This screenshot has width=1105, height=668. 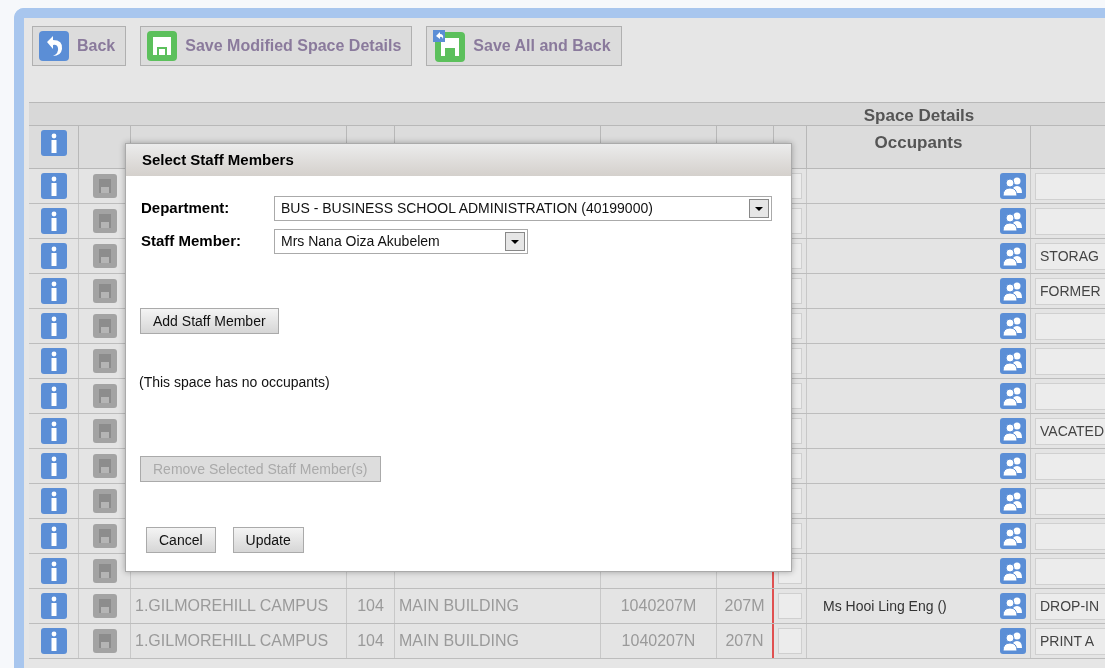 I want to click on dialog-title: Select Staff Members, so click(x=218, y=159).